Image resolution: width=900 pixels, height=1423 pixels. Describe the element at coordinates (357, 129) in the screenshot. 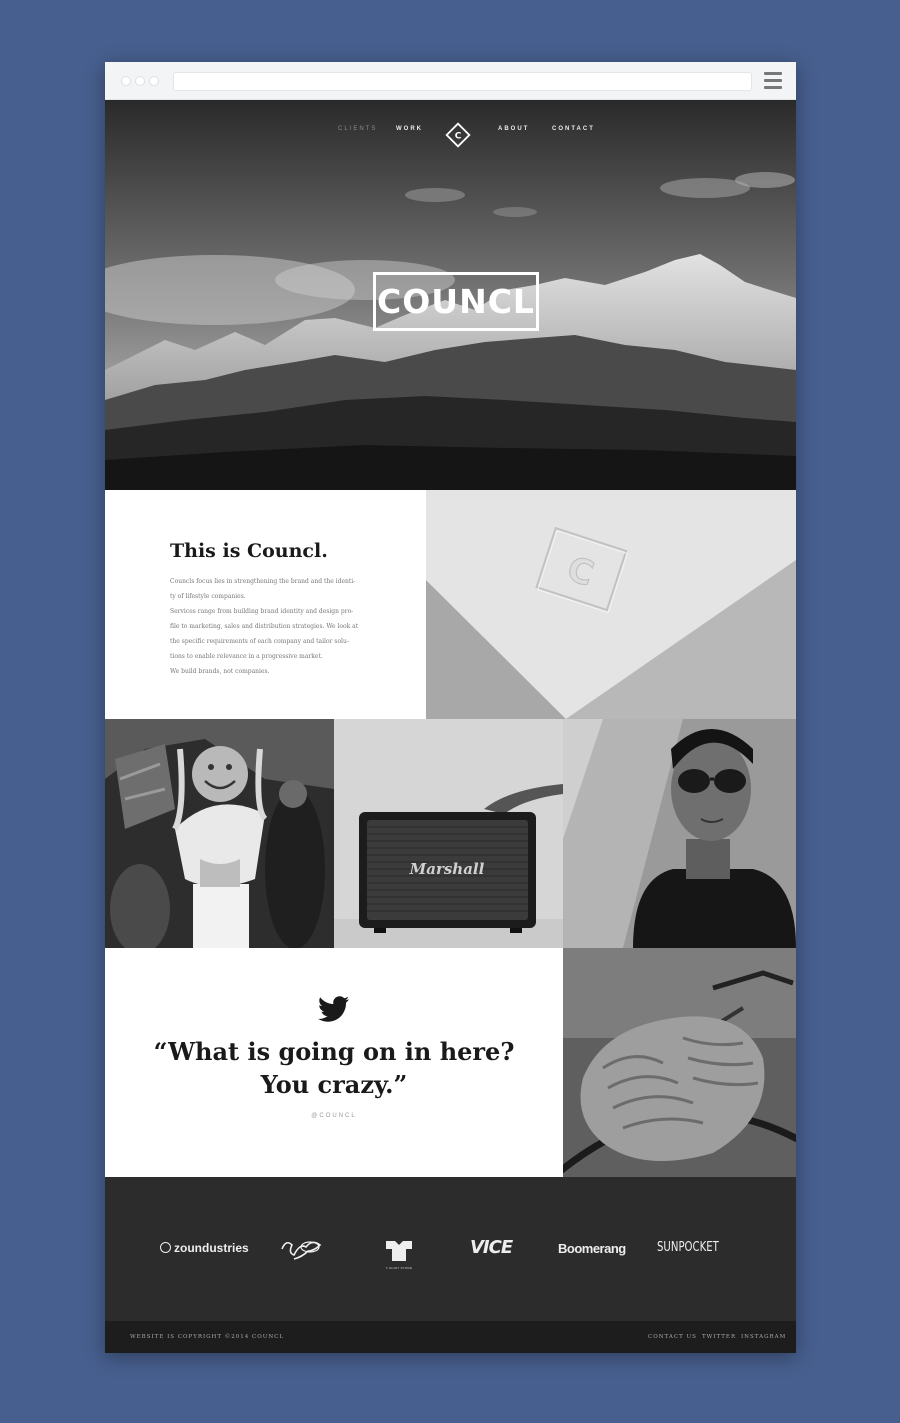

I see `nav-clients: CLIENTS` at that location.